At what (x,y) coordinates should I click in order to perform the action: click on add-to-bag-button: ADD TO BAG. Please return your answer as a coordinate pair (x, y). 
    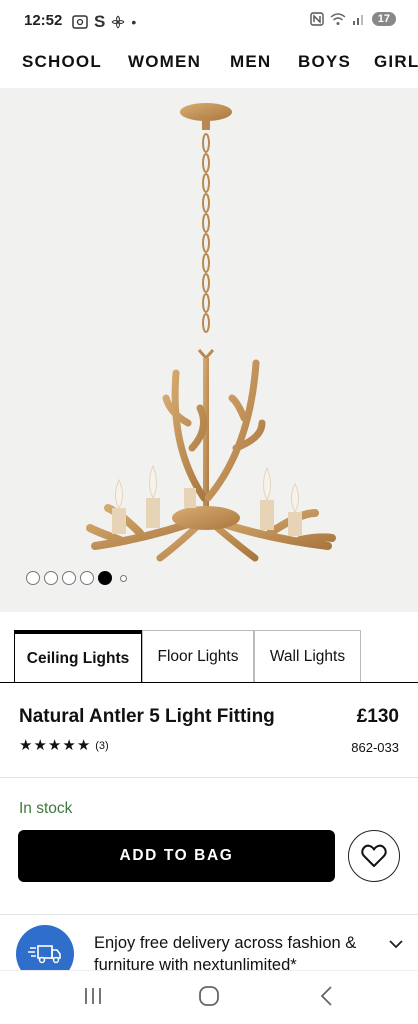
    Looking at the image, I should click on (176, 856).